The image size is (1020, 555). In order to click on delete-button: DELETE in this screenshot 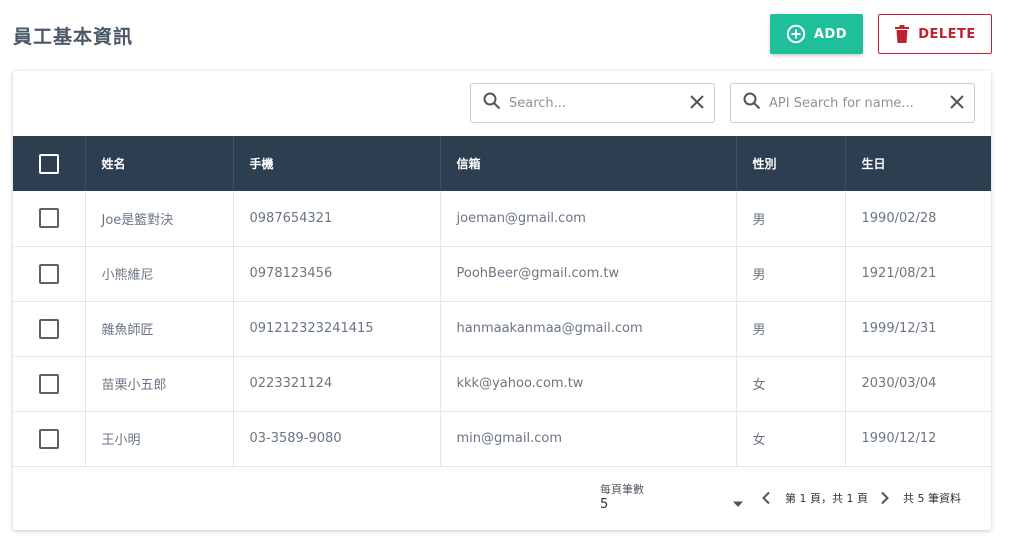, I will do `click(935, 34)`.